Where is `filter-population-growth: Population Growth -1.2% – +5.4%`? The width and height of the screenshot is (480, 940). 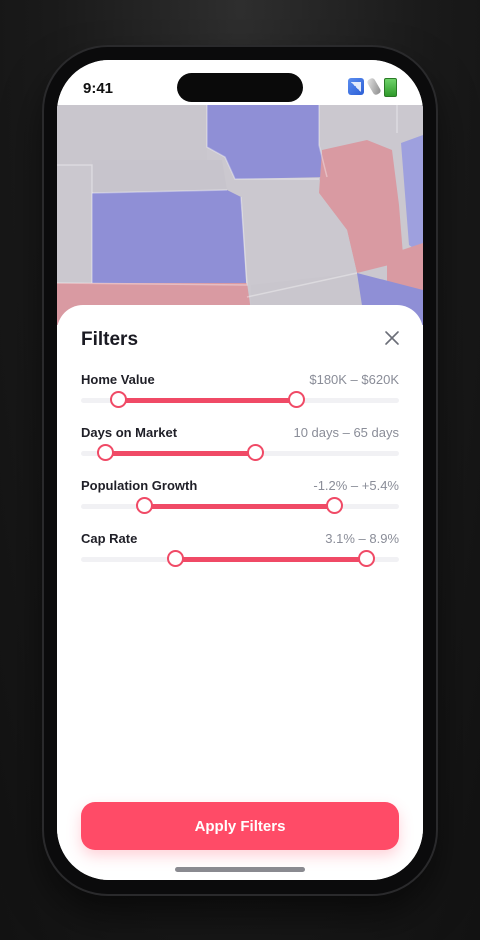 filter-population-growth: Population Growth -1.2% – +5.4% is located at coordinates (240, 498).